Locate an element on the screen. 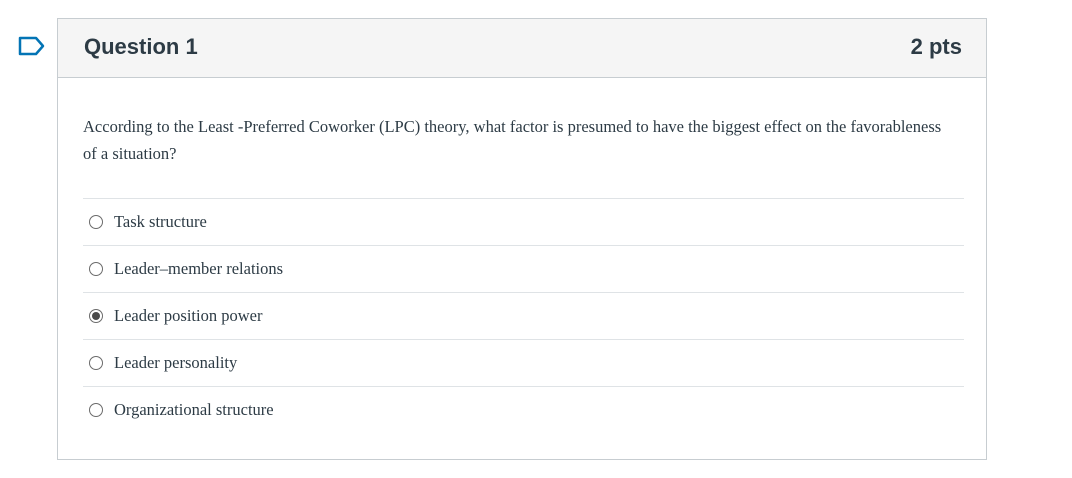 The width and height of the screenshot is (1072, 478). answer-label: Task structure is located at coordinates (160, 221).